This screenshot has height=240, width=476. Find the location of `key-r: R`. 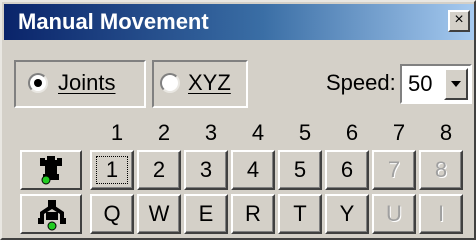

key-r: R is located at coordinates (253, 214).